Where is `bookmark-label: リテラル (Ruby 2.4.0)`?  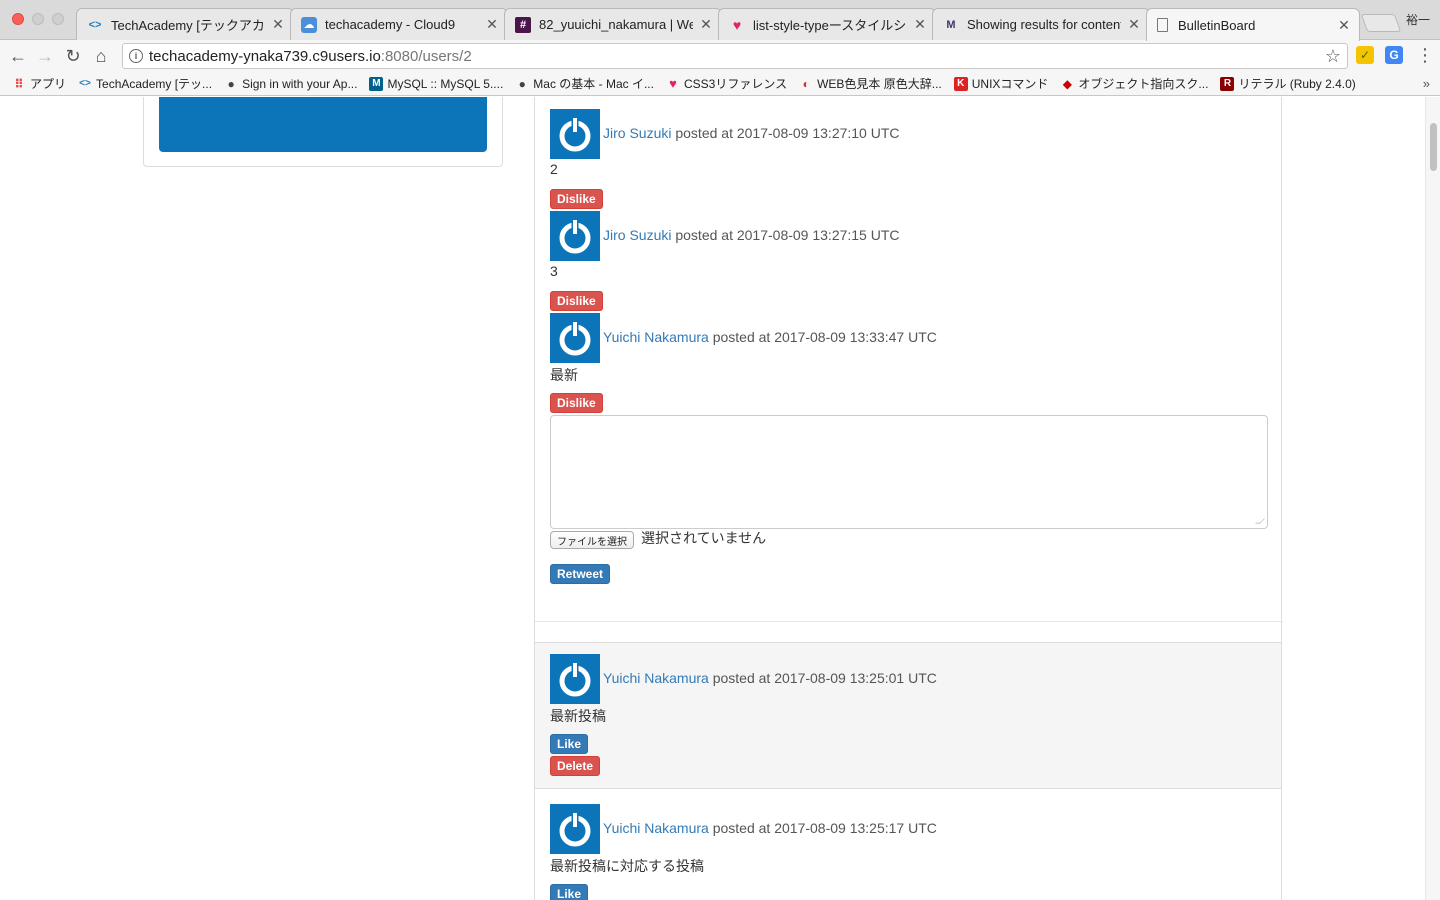 bookmark-label: リテラル (Ruby 2.4.0) is located at coordinates (1297, 84).